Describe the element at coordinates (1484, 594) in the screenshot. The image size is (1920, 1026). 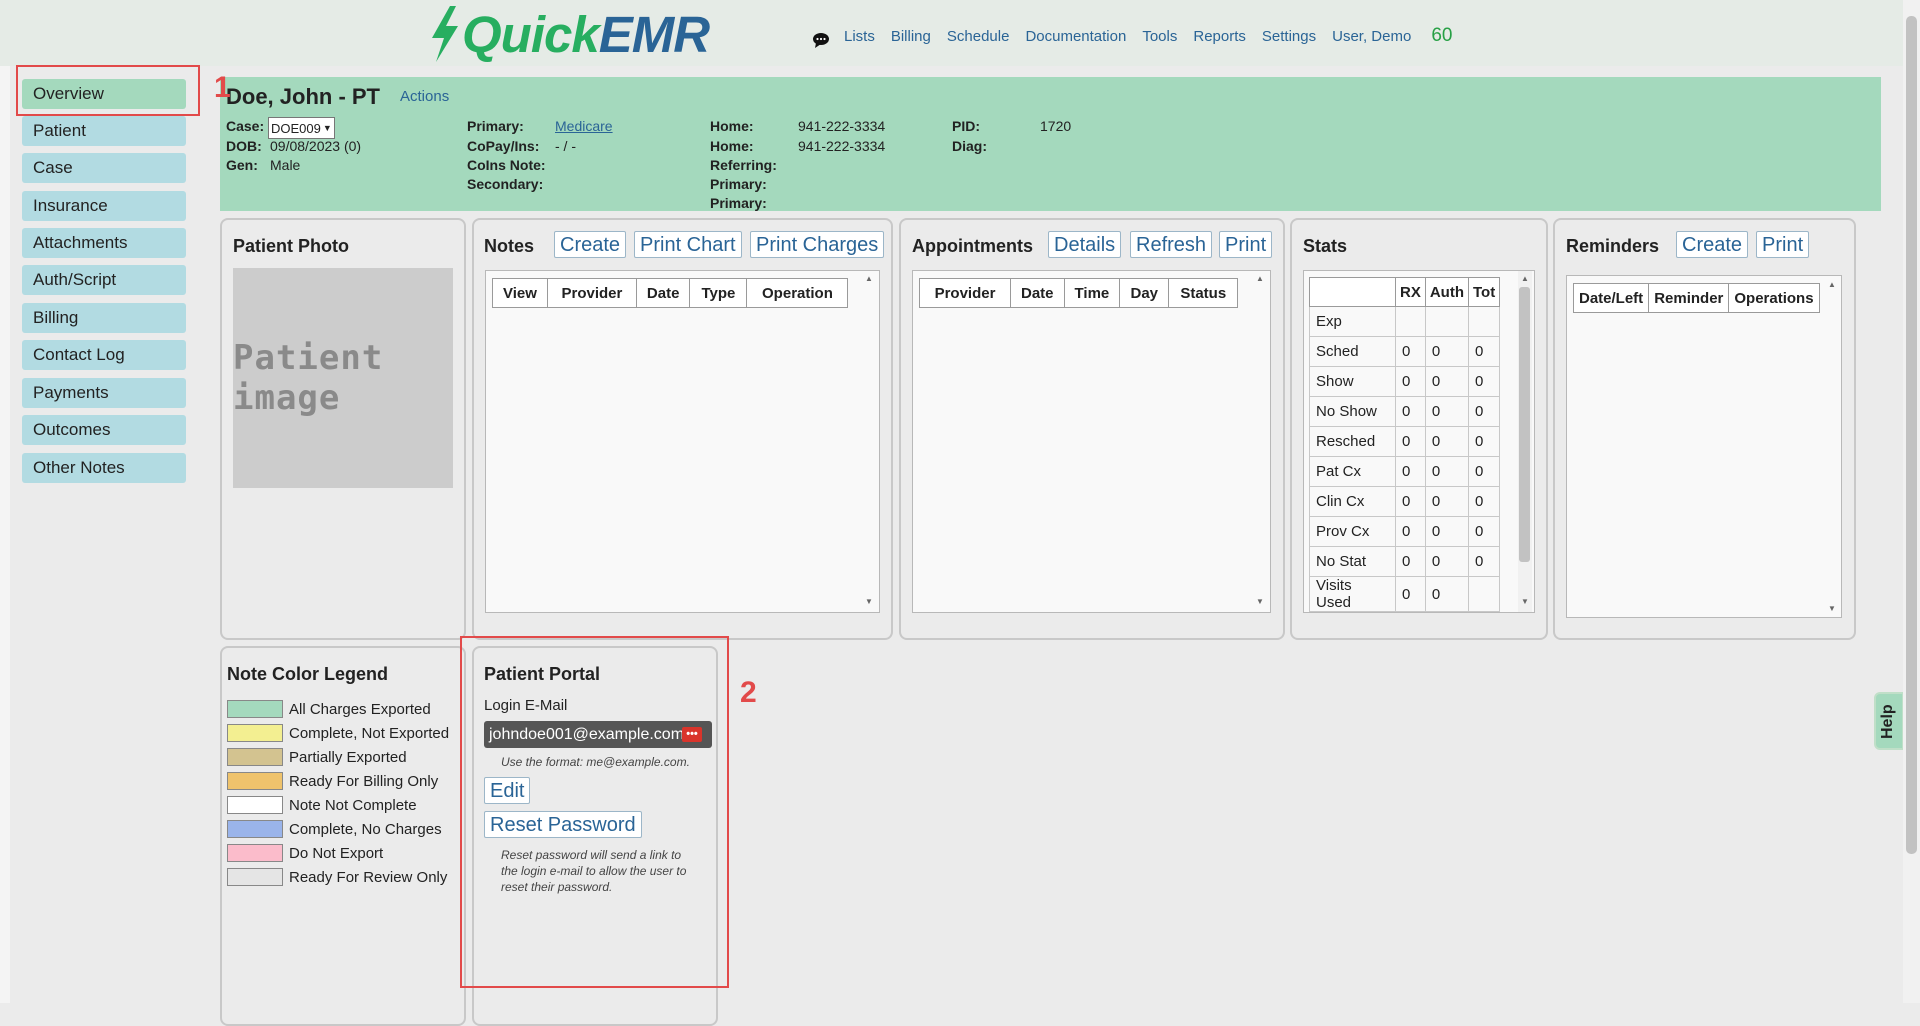
I see `stat-tot` at that location.